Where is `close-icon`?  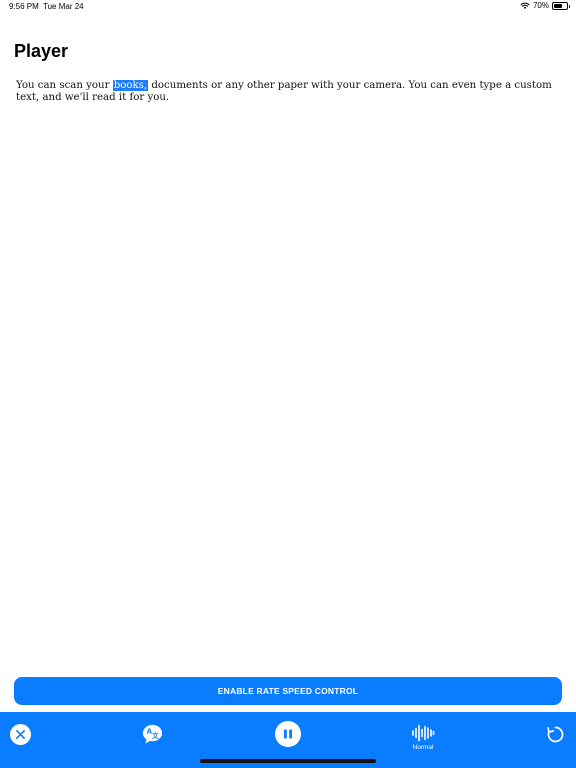 close-icon is located at coordinates (20, 734).